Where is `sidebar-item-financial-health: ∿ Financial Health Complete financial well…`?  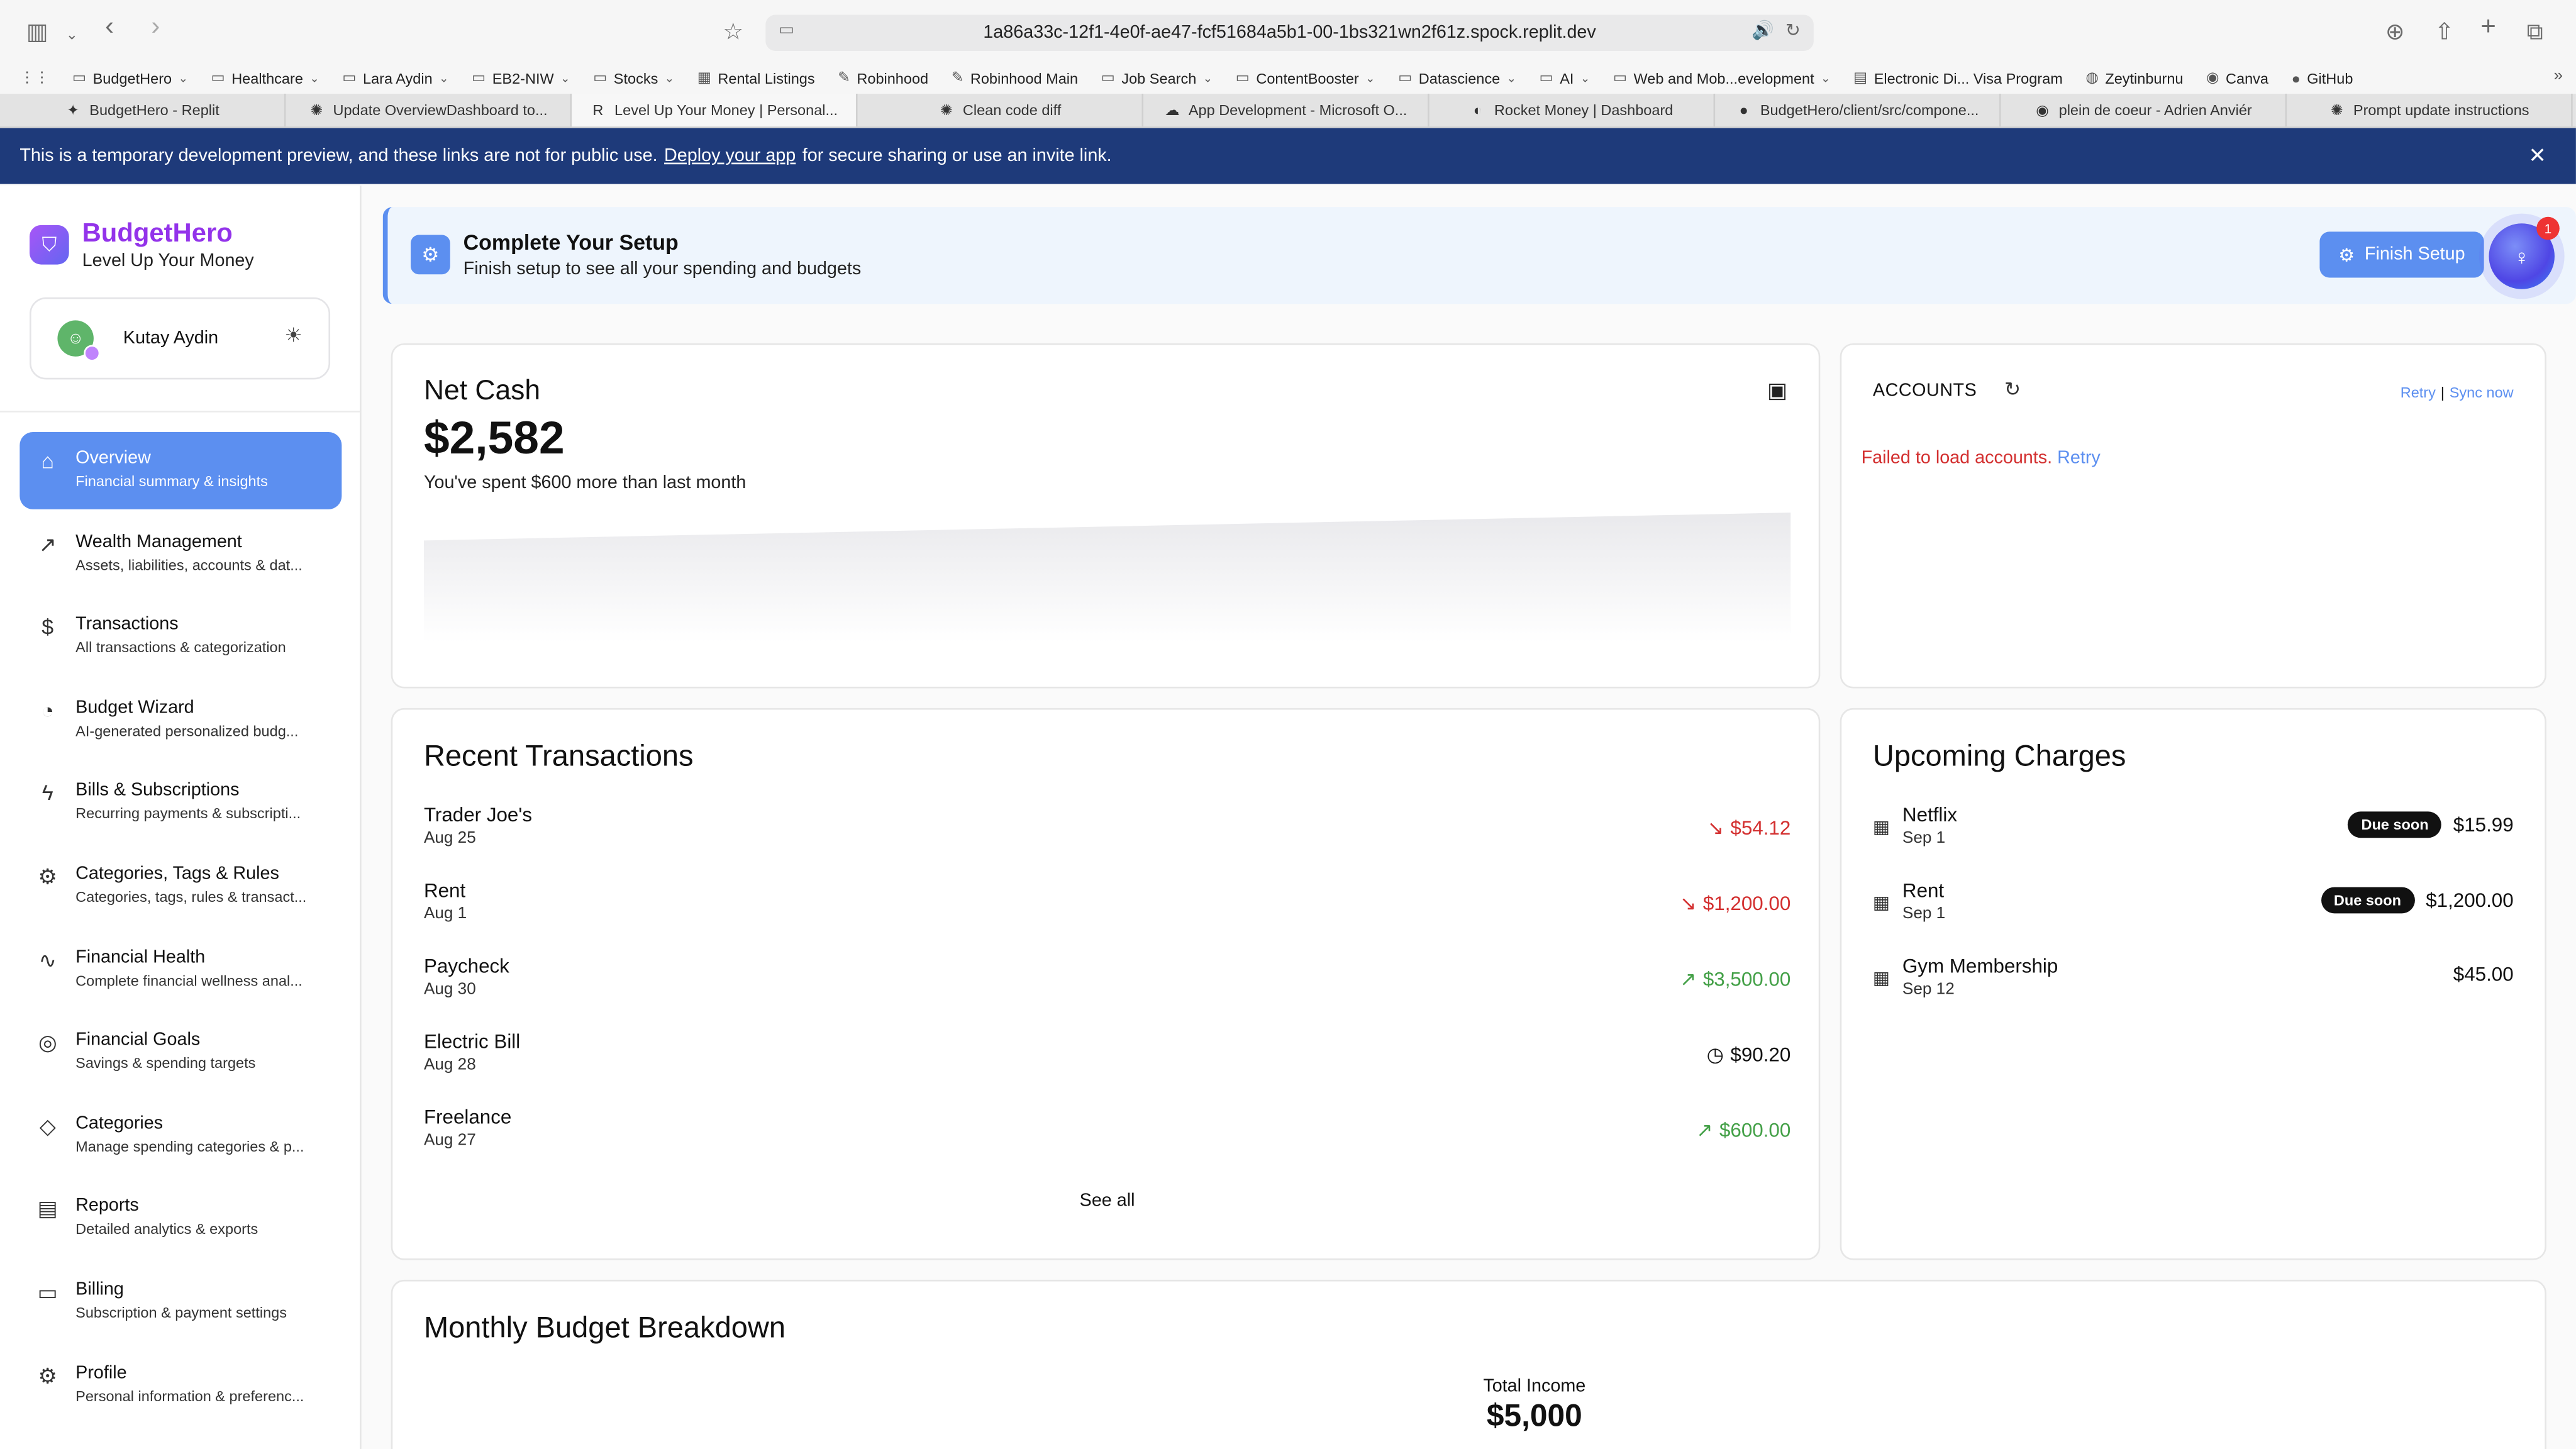 sidebar-item-financial-health: ∿ Financial Health Complete financial well… is located at coordinates (180, 972).